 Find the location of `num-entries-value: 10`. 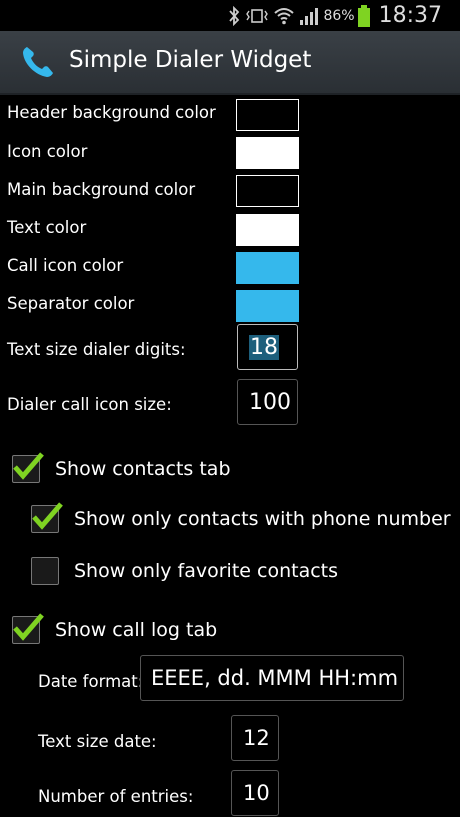

num-entries-value: 10 is located at coordinates (256, 793).